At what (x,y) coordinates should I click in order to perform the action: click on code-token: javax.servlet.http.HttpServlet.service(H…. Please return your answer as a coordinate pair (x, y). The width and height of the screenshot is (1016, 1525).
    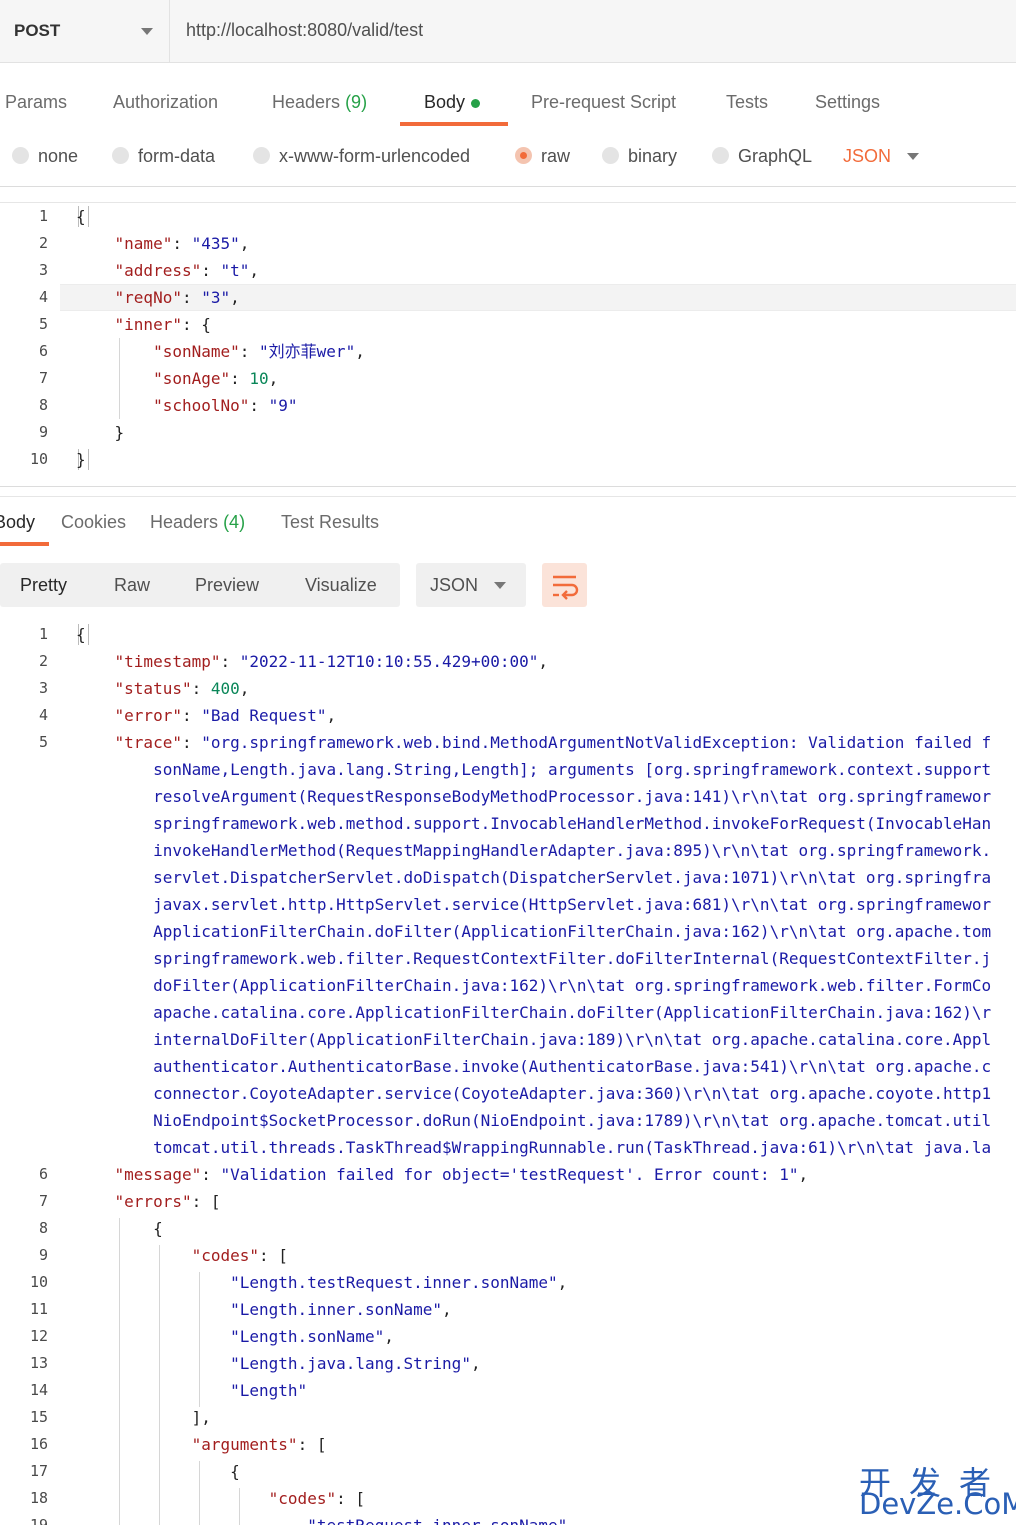
    Looking at the image, I should click on (534, 904).